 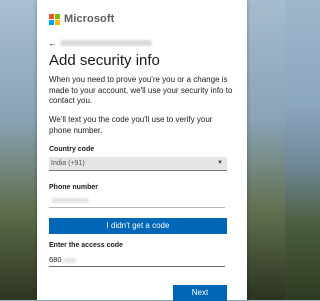 What do you see at coordinates (106, 43) in the screenshot?
I see `account-email-redacted` at bounding box center [106, 43].